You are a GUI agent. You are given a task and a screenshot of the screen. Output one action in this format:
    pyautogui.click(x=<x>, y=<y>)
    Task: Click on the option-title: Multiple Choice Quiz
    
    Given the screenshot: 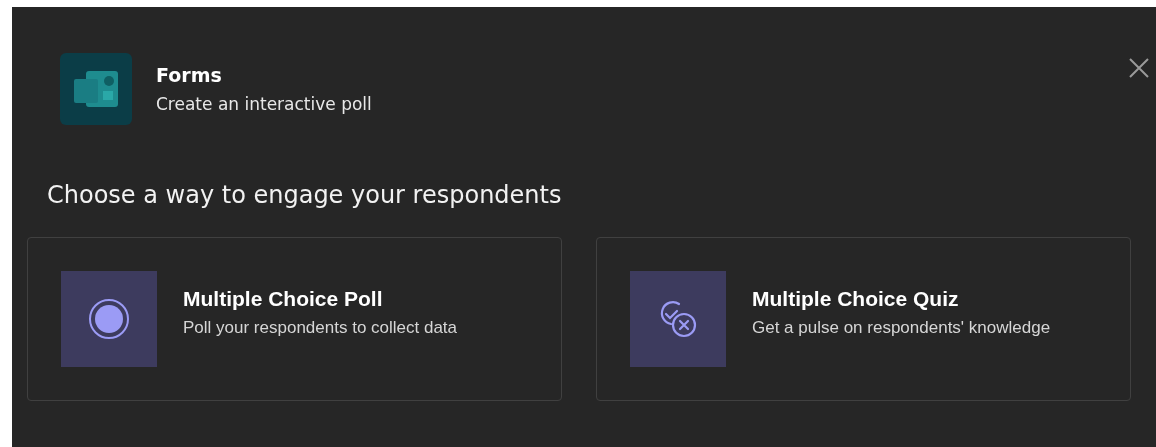 What is the action you would take?
    pyautogui.click(x=856, y=298)
    